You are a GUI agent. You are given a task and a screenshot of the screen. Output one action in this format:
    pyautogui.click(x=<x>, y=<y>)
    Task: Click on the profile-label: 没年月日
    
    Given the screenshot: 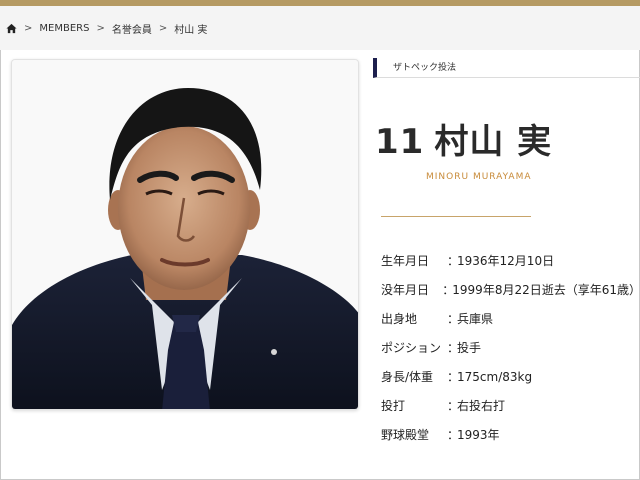 What is the action you would take?
    pyautogui.click(x=405, y=290)
    